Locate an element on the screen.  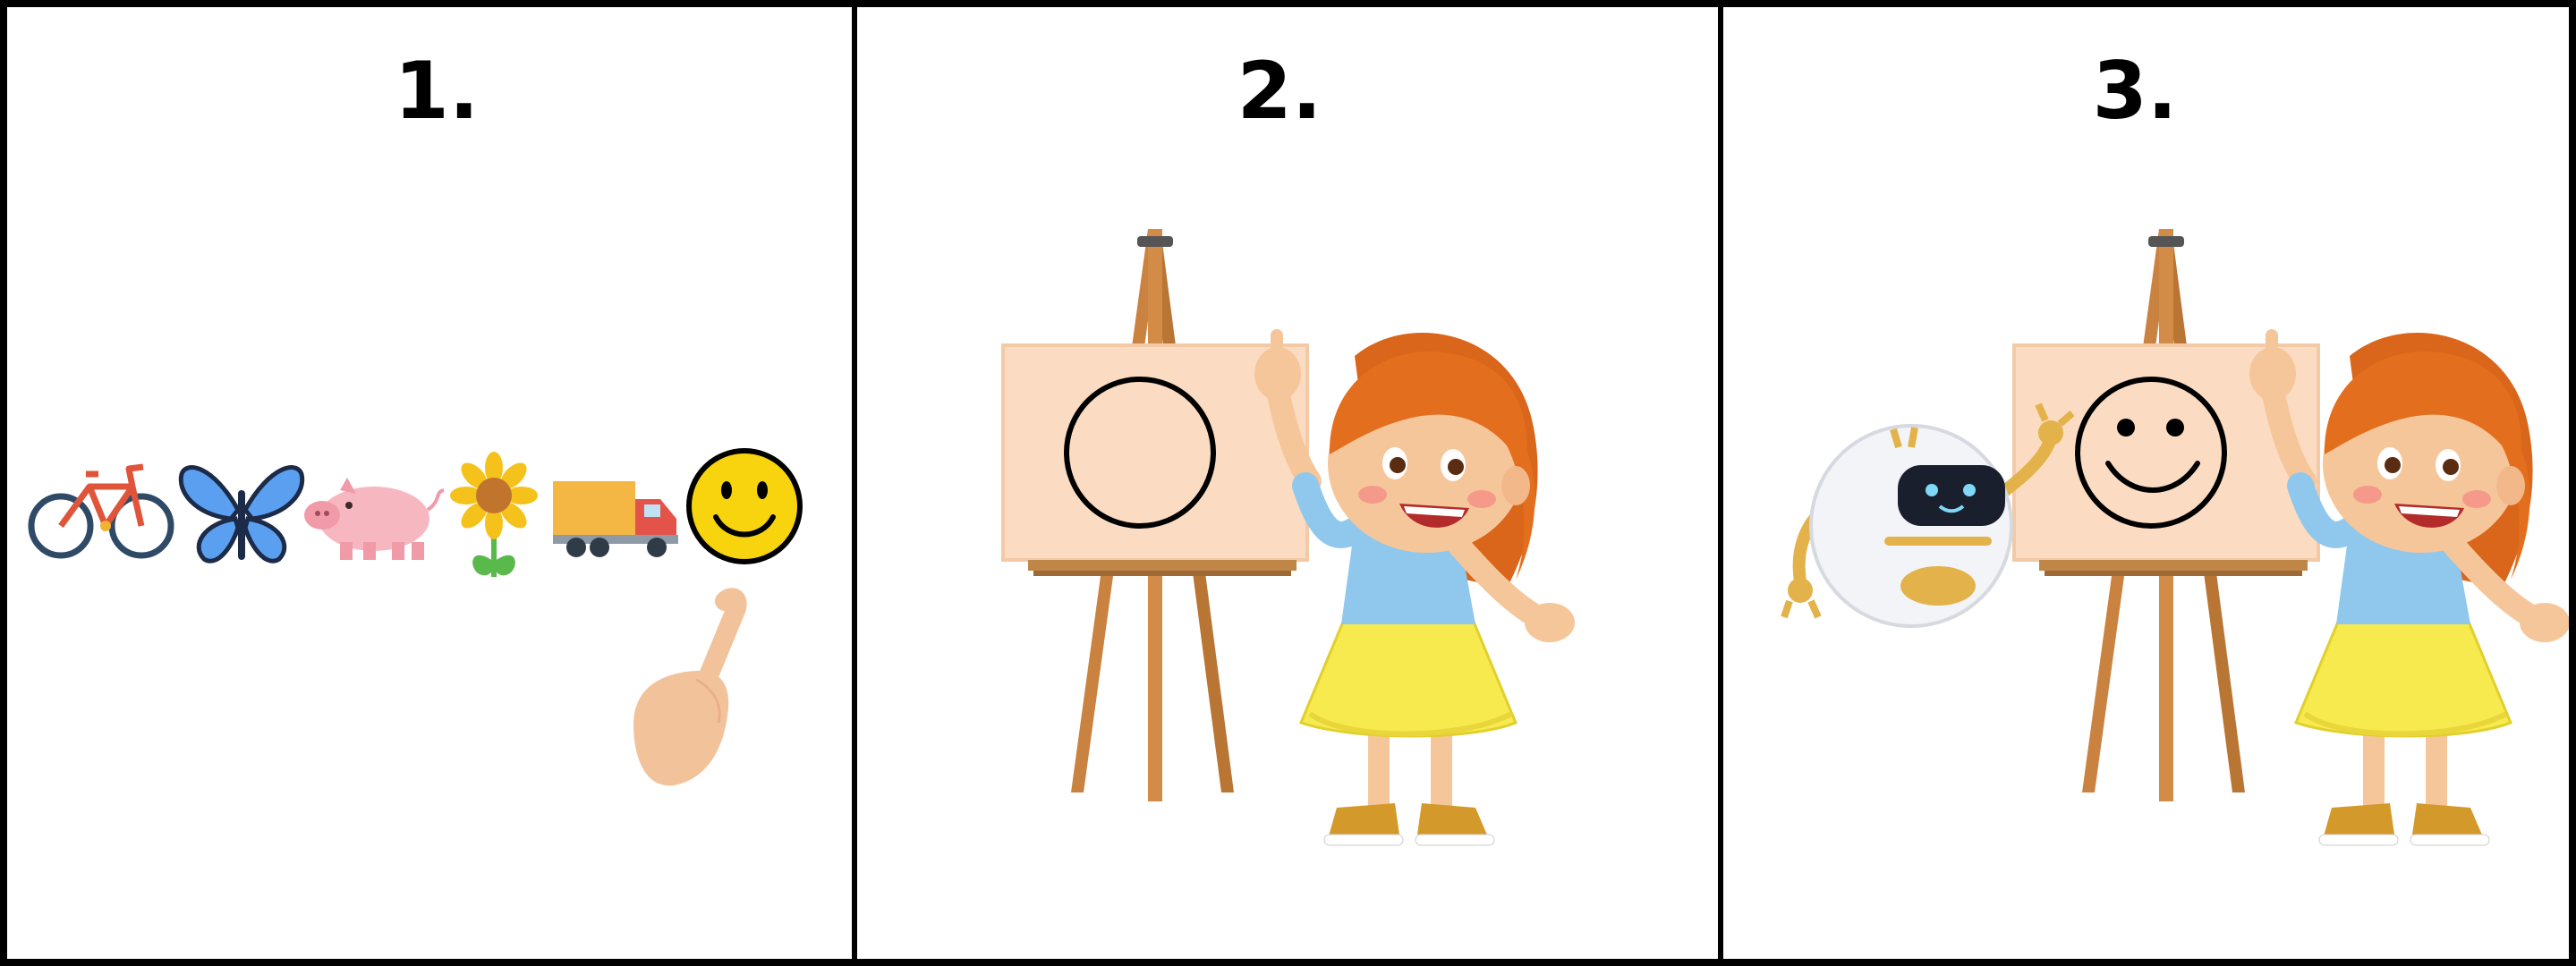
smiling-face-icon is located at coordinates (744, 506).